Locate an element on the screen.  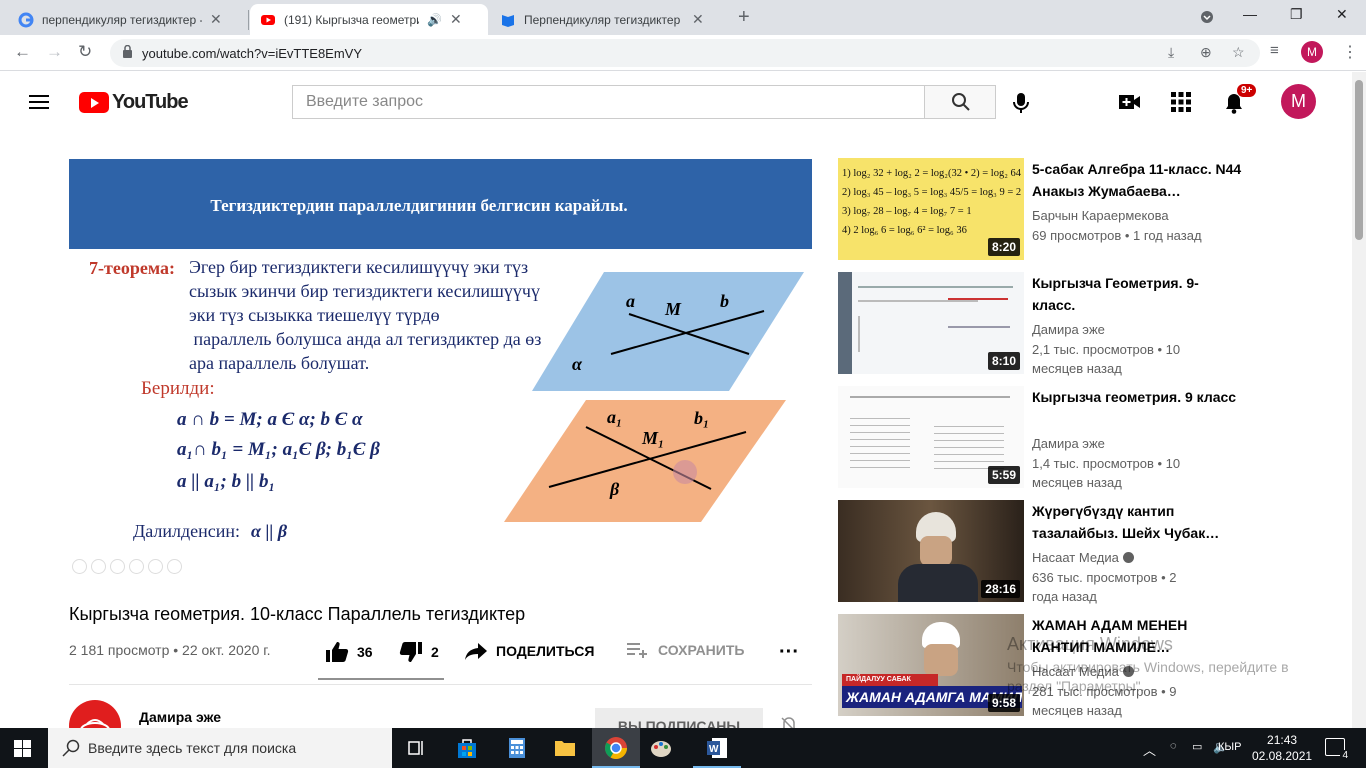
thumbs-up-icon is located at coordinates (337, 652).